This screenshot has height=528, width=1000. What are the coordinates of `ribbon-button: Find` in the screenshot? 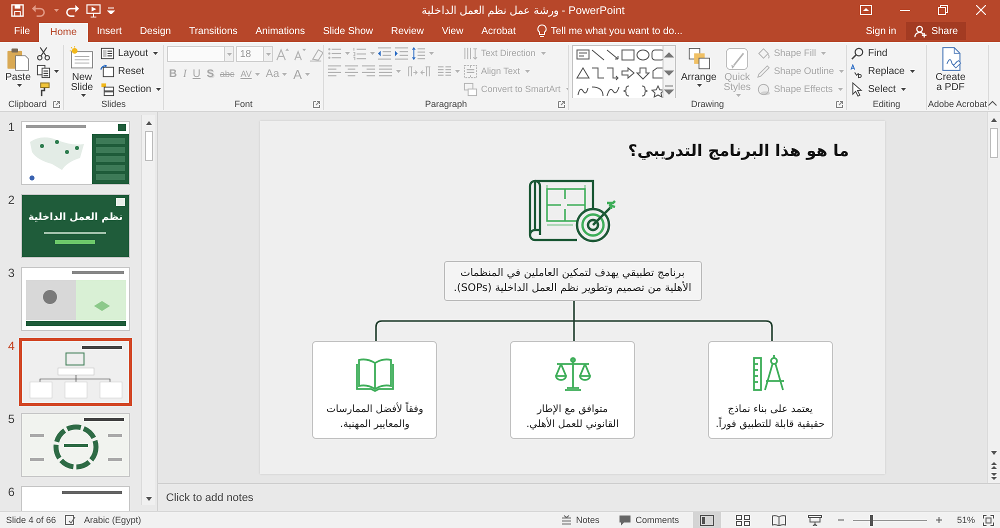 It's located at (869, 53).